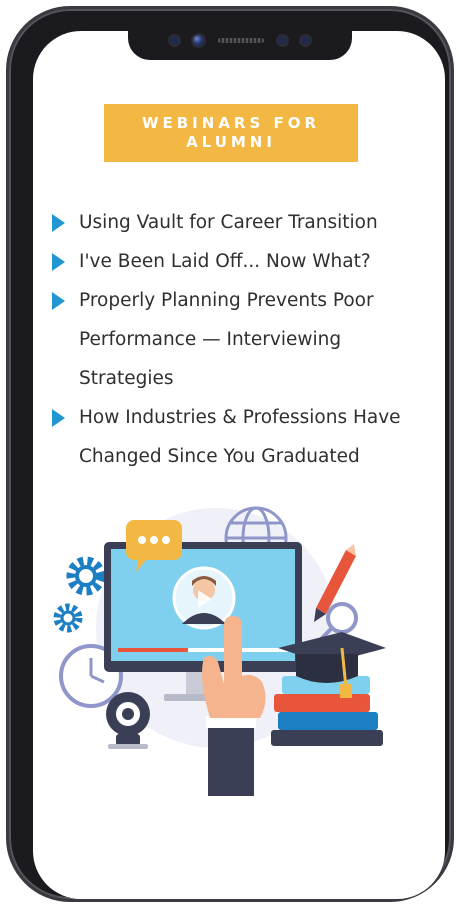  What do you see at coordinates (231, 142) in the screenshot?
I see `title-line-2: ALUMNI` at bounding box center [231, 142].